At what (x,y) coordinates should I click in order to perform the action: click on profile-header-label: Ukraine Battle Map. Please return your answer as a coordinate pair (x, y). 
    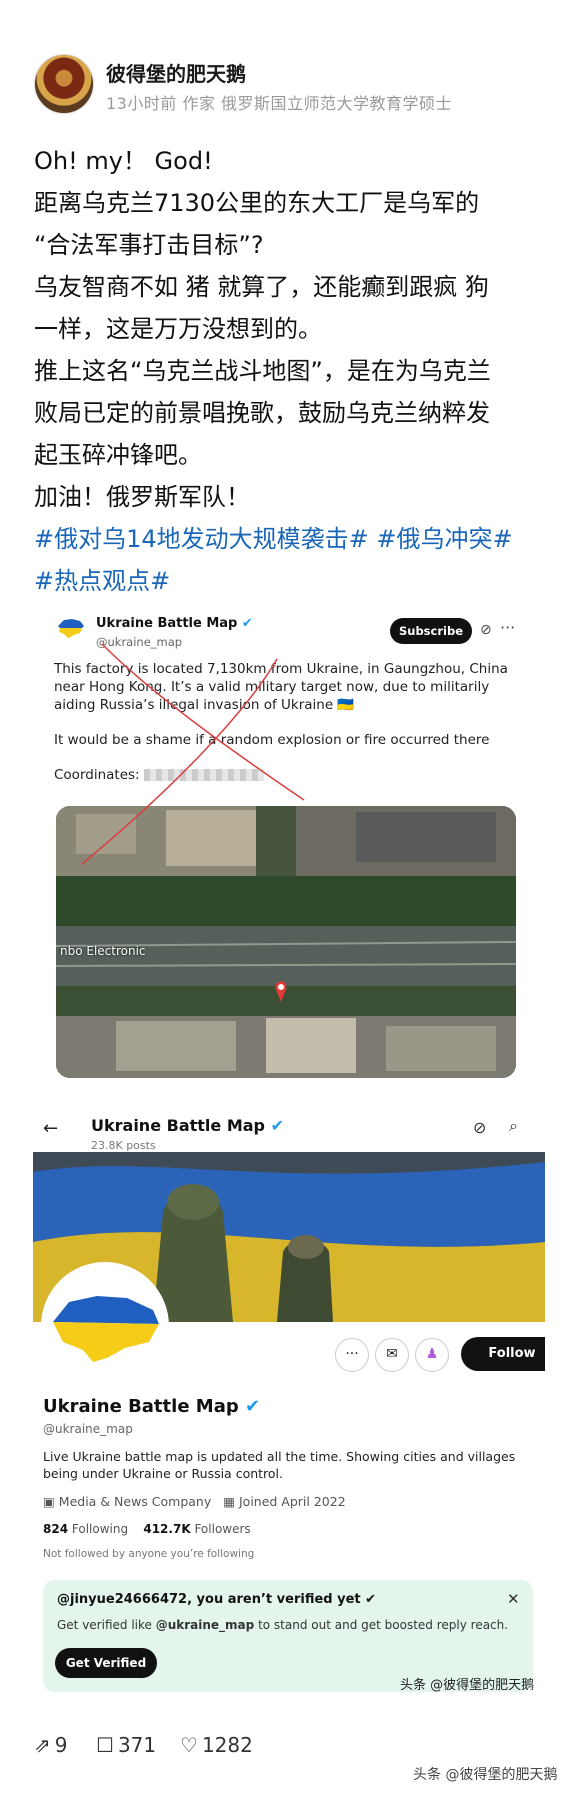
    Looking at the image, I should click on (178, 1125).